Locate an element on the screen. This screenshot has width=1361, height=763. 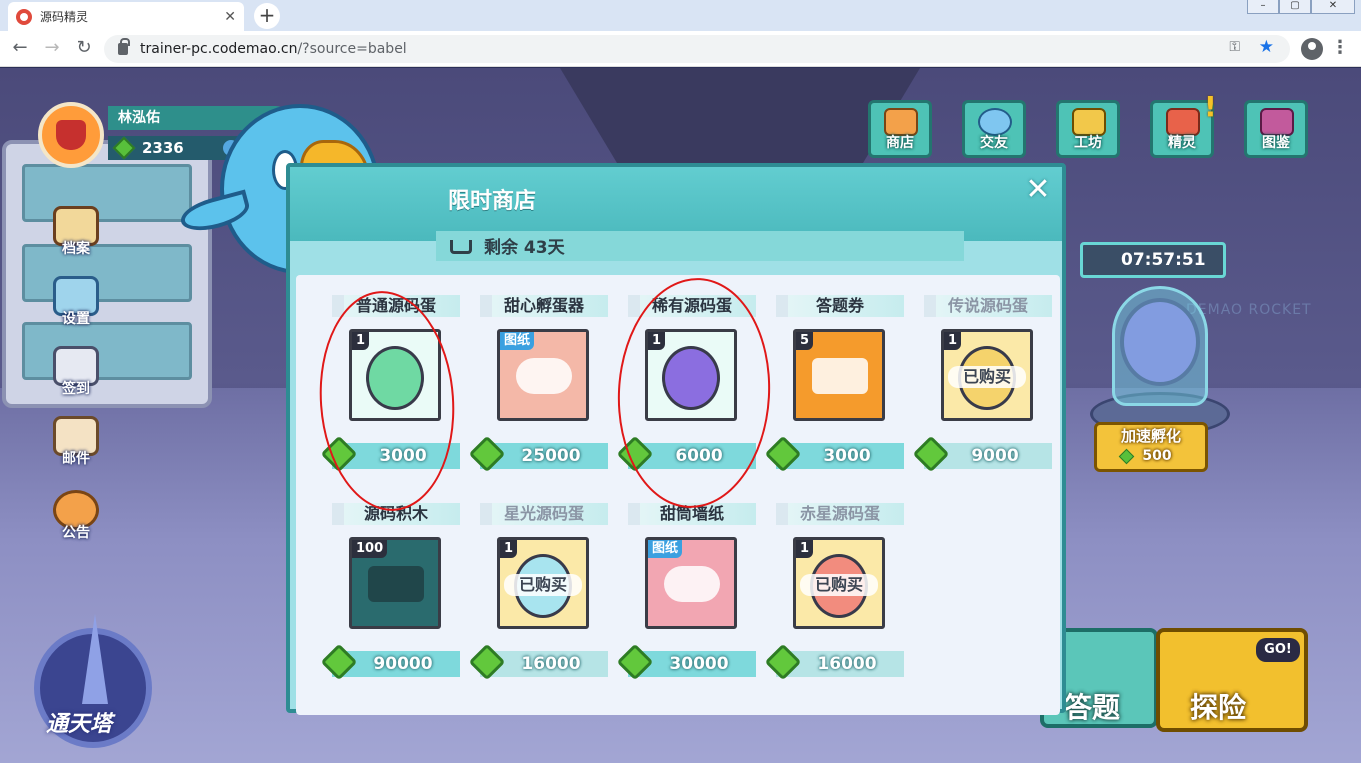
tower-label: 通天塔 is located at coordinates (79, 724).